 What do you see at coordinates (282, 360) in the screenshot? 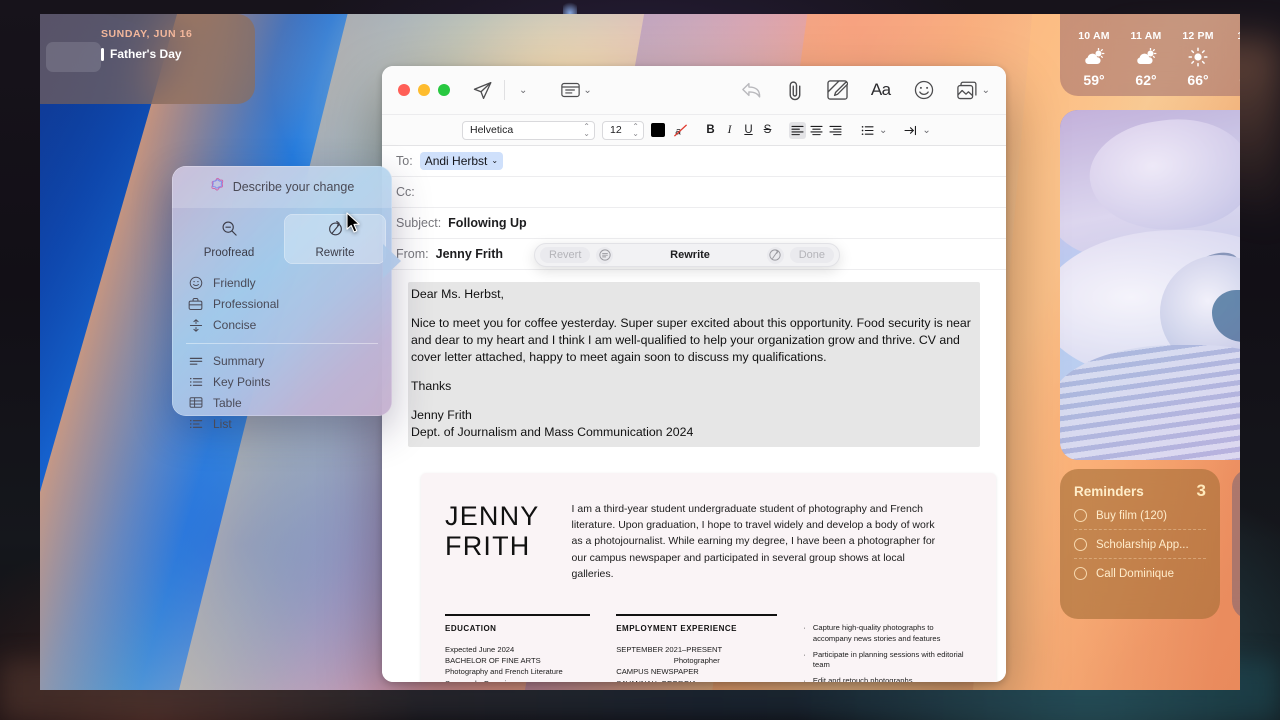
I see `menu-item-summary: Summary` at bounding box center [282, 360].